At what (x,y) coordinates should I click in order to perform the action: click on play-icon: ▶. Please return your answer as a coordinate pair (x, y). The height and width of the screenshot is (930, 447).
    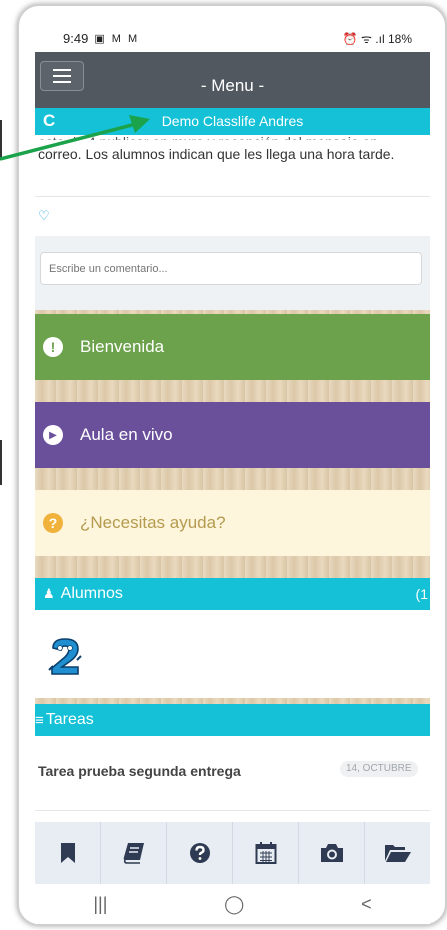
    Looking at the image, I should click on (53, 435).